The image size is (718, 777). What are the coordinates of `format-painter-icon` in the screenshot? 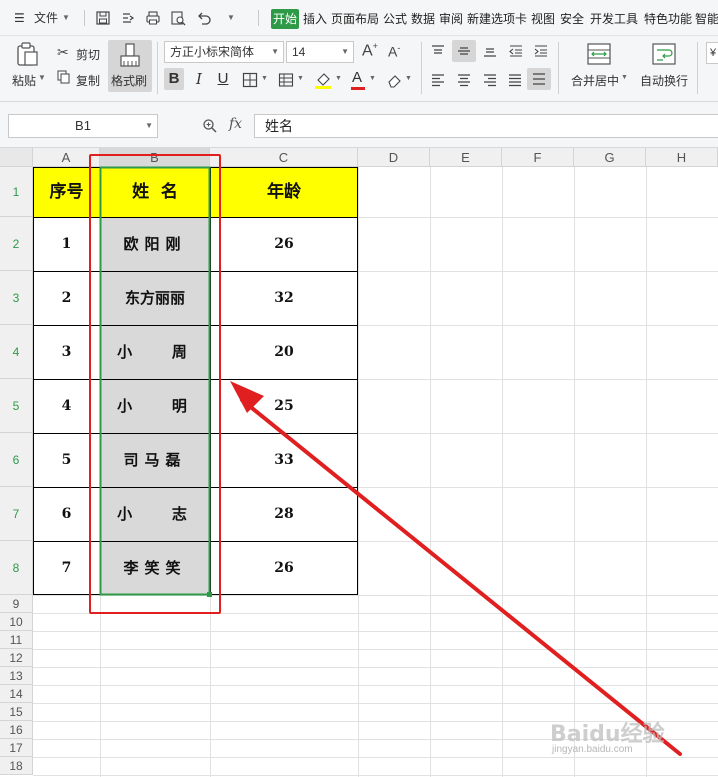 It's located at (130, 55).